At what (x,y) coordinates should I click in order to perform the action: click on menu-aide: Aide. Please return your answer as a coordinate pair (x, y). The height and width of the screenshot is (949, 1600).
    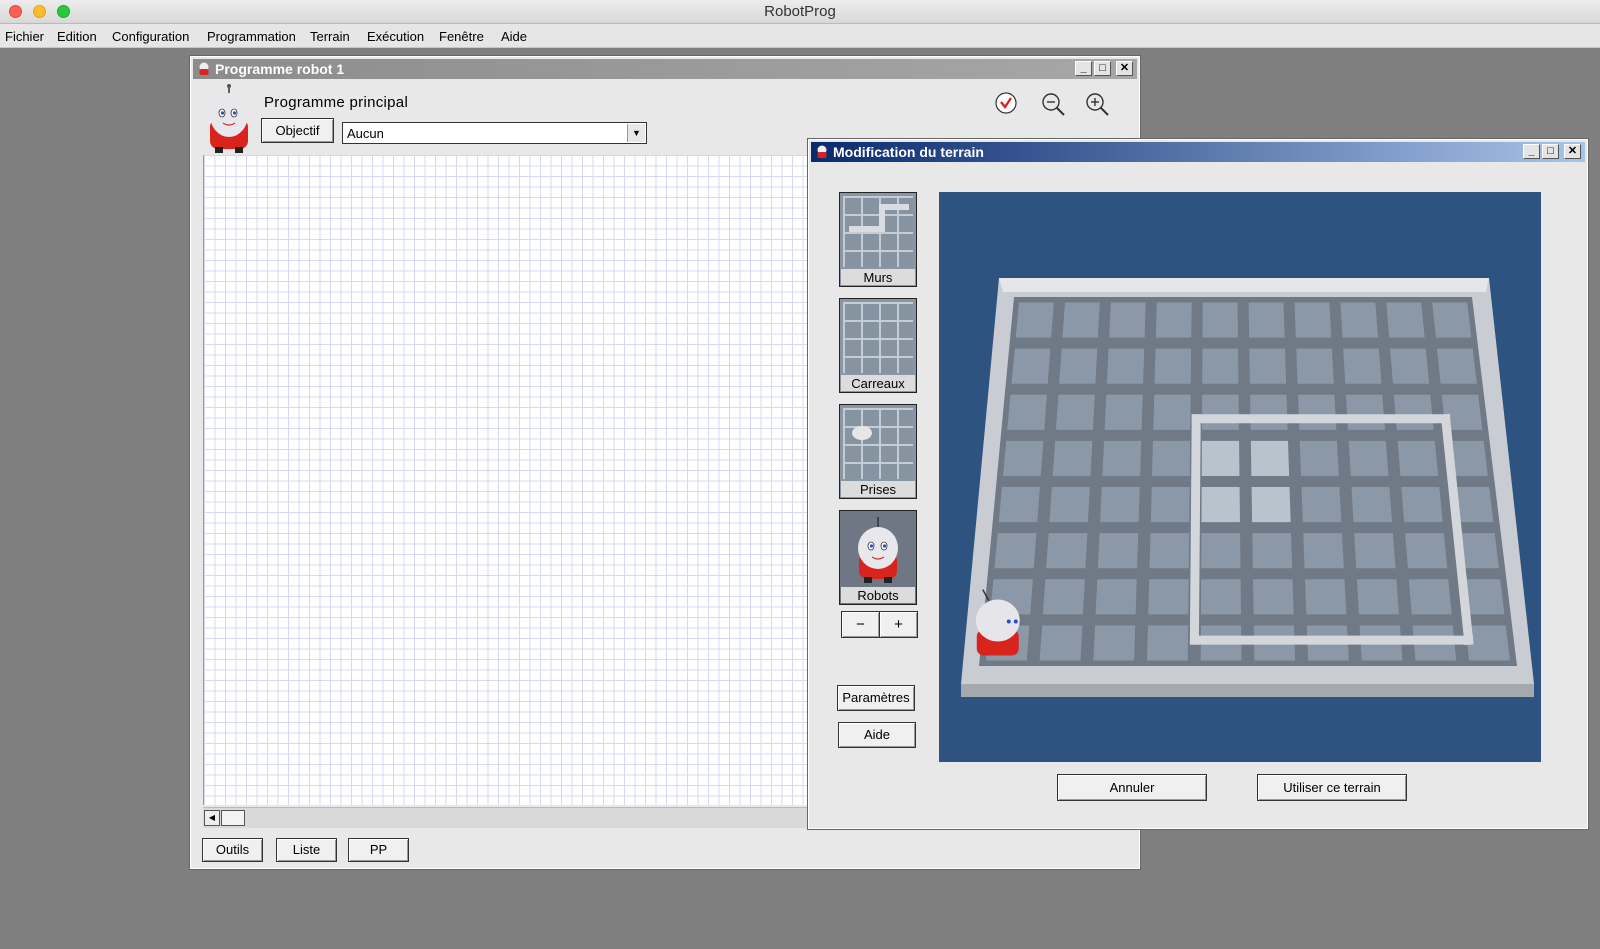
    Looking at the image, I should click on (514, 36).